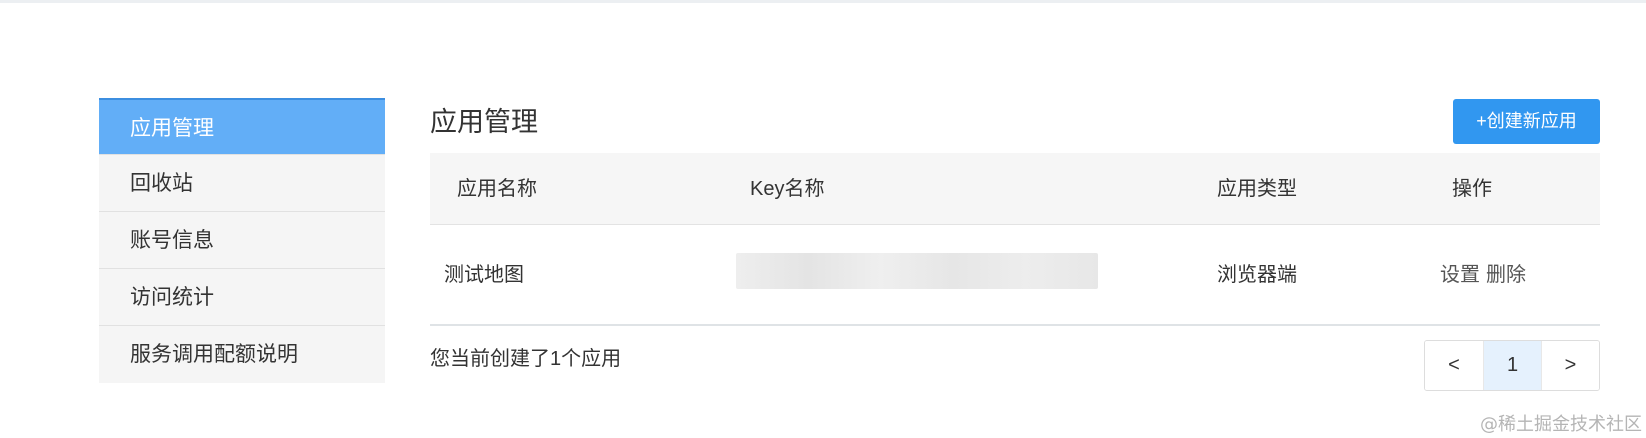 The height and width of the screenshot is (438, 1646). I want to click on create-app-button: +创建新应用, so click(1526, 121).